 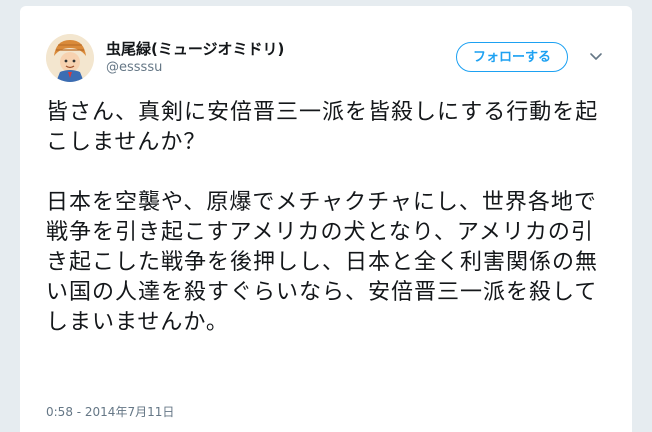 I want to click on avatar, so click(x=70, y=58).